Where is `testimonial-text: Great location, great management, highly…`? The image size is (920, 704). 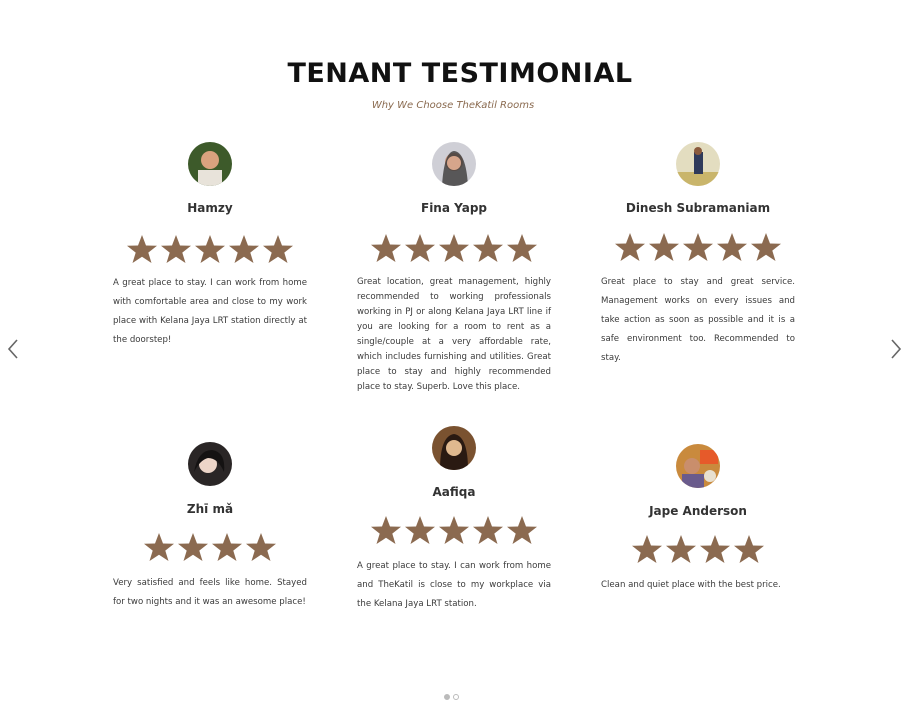 testimonial-text: Great location, great management, highly… is located at coordinates (454, 334).